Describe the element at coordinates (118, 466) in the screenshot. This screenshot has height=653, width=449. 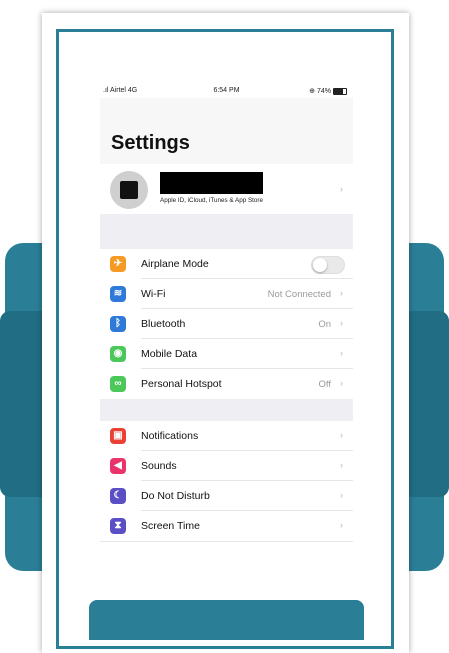
I see `speaker-icon: ◀` at that location.